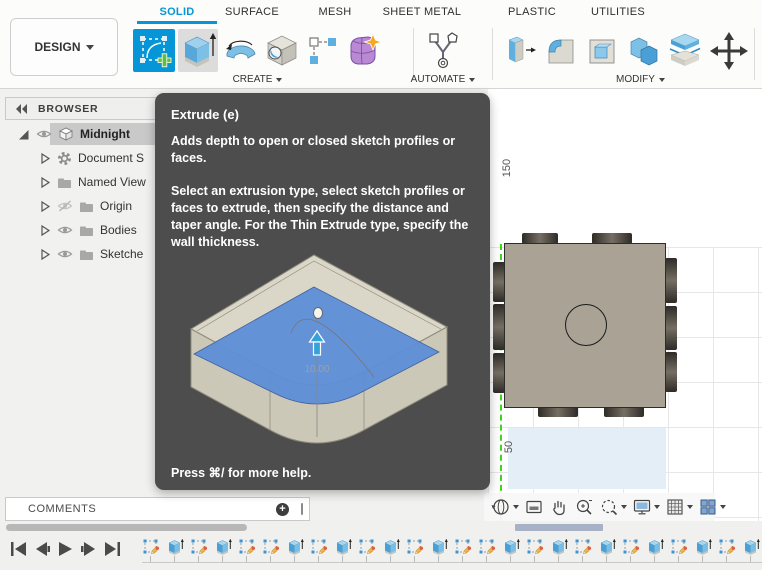 Image resolution: width=762 pixels, height=570 pixels. Describe the element at coordinates (532, 12) in the screenshot. I see `tab-plastic: PLASTIC` at that location.